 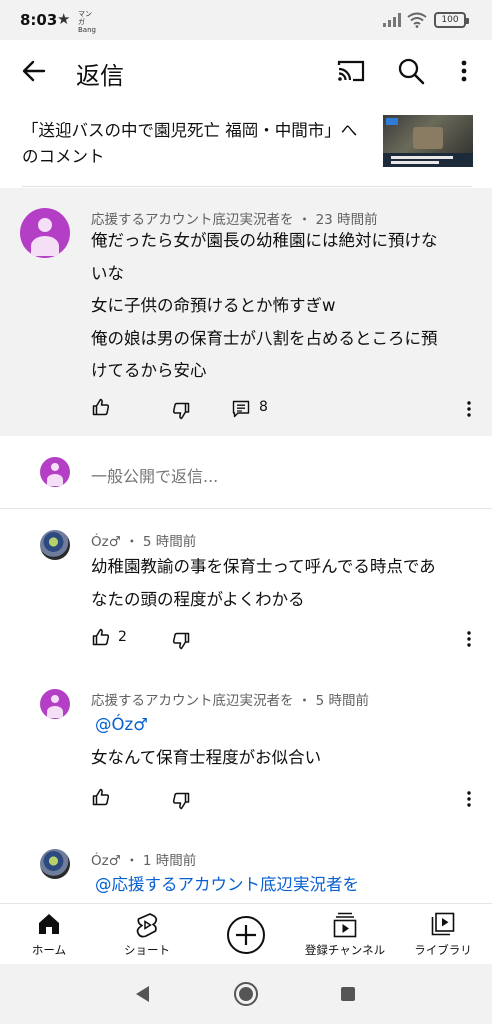 What do you see at coordinates (49, 950) in the screenshot?
I see `nav-label: ホーム` at bounding box center [49, 950].